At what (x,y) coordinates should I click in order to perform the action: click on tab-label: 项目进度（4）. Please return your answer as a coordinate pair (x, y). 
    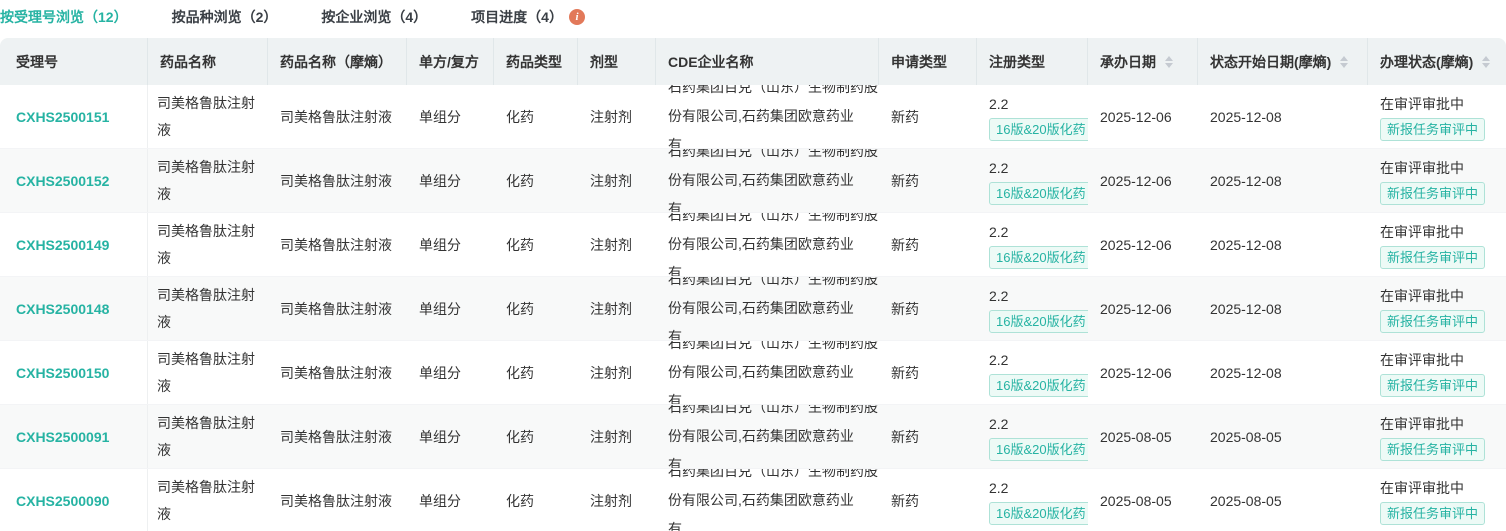
    Looking at the image, I should click on (517, 17).